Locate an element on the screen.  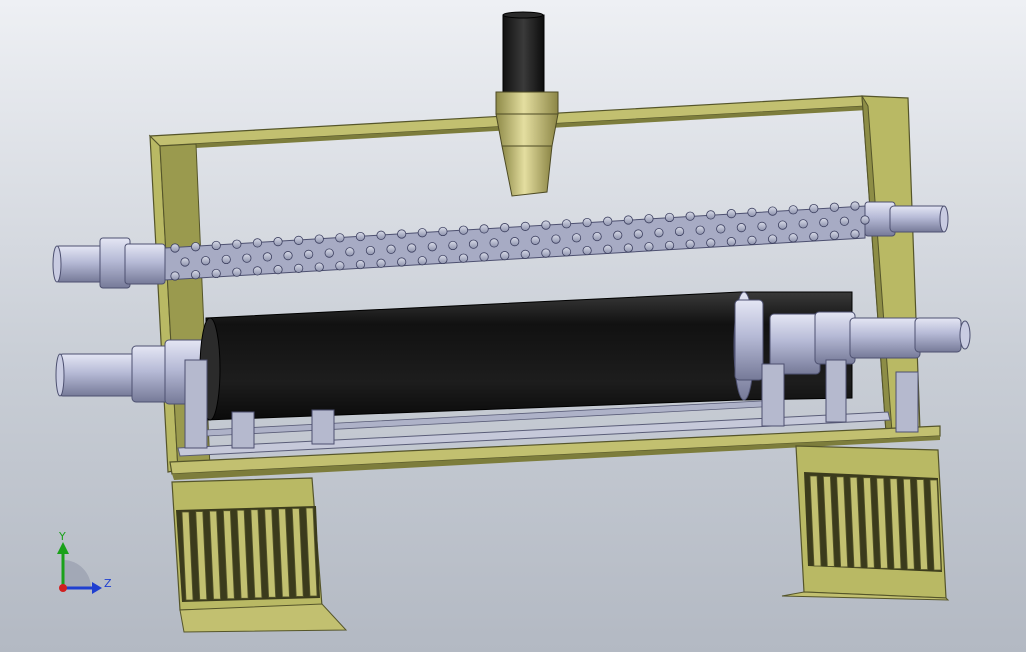
triad-x-dot is located at coordinates (63, 588).